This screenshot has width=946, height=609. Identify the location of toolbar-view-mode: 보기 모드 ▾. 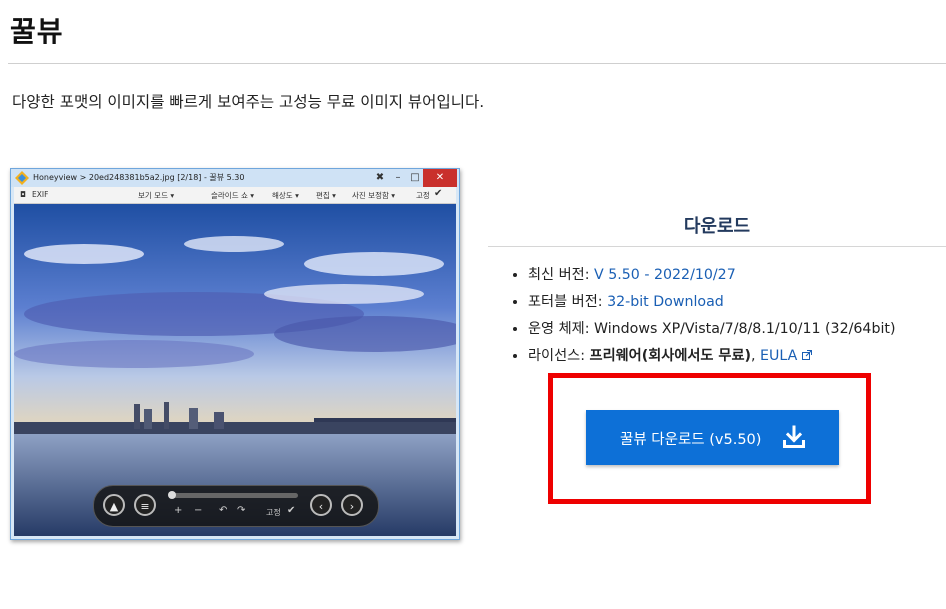
(156, 195).